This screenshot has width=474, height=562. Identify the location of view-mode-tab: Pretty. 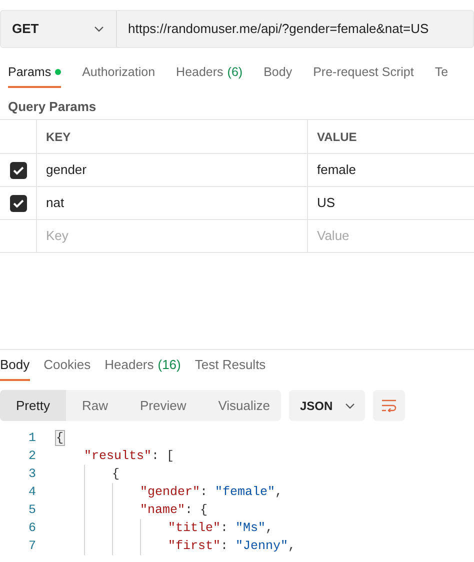
(33, 405).